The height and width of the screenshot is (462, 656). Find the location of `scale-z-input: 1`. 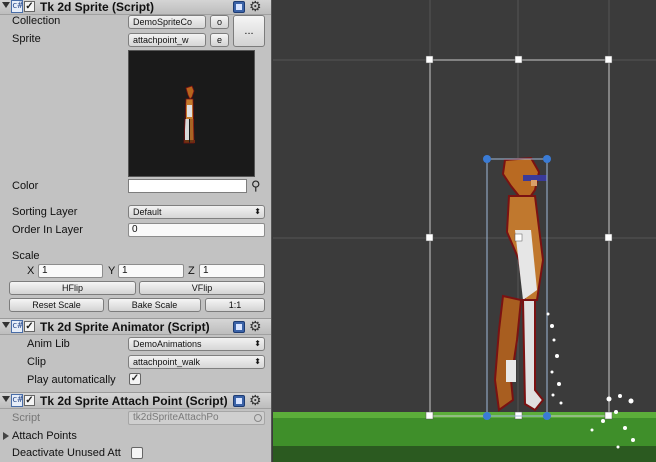

scale-z-input: 1 is located at coordinates (232, 271).